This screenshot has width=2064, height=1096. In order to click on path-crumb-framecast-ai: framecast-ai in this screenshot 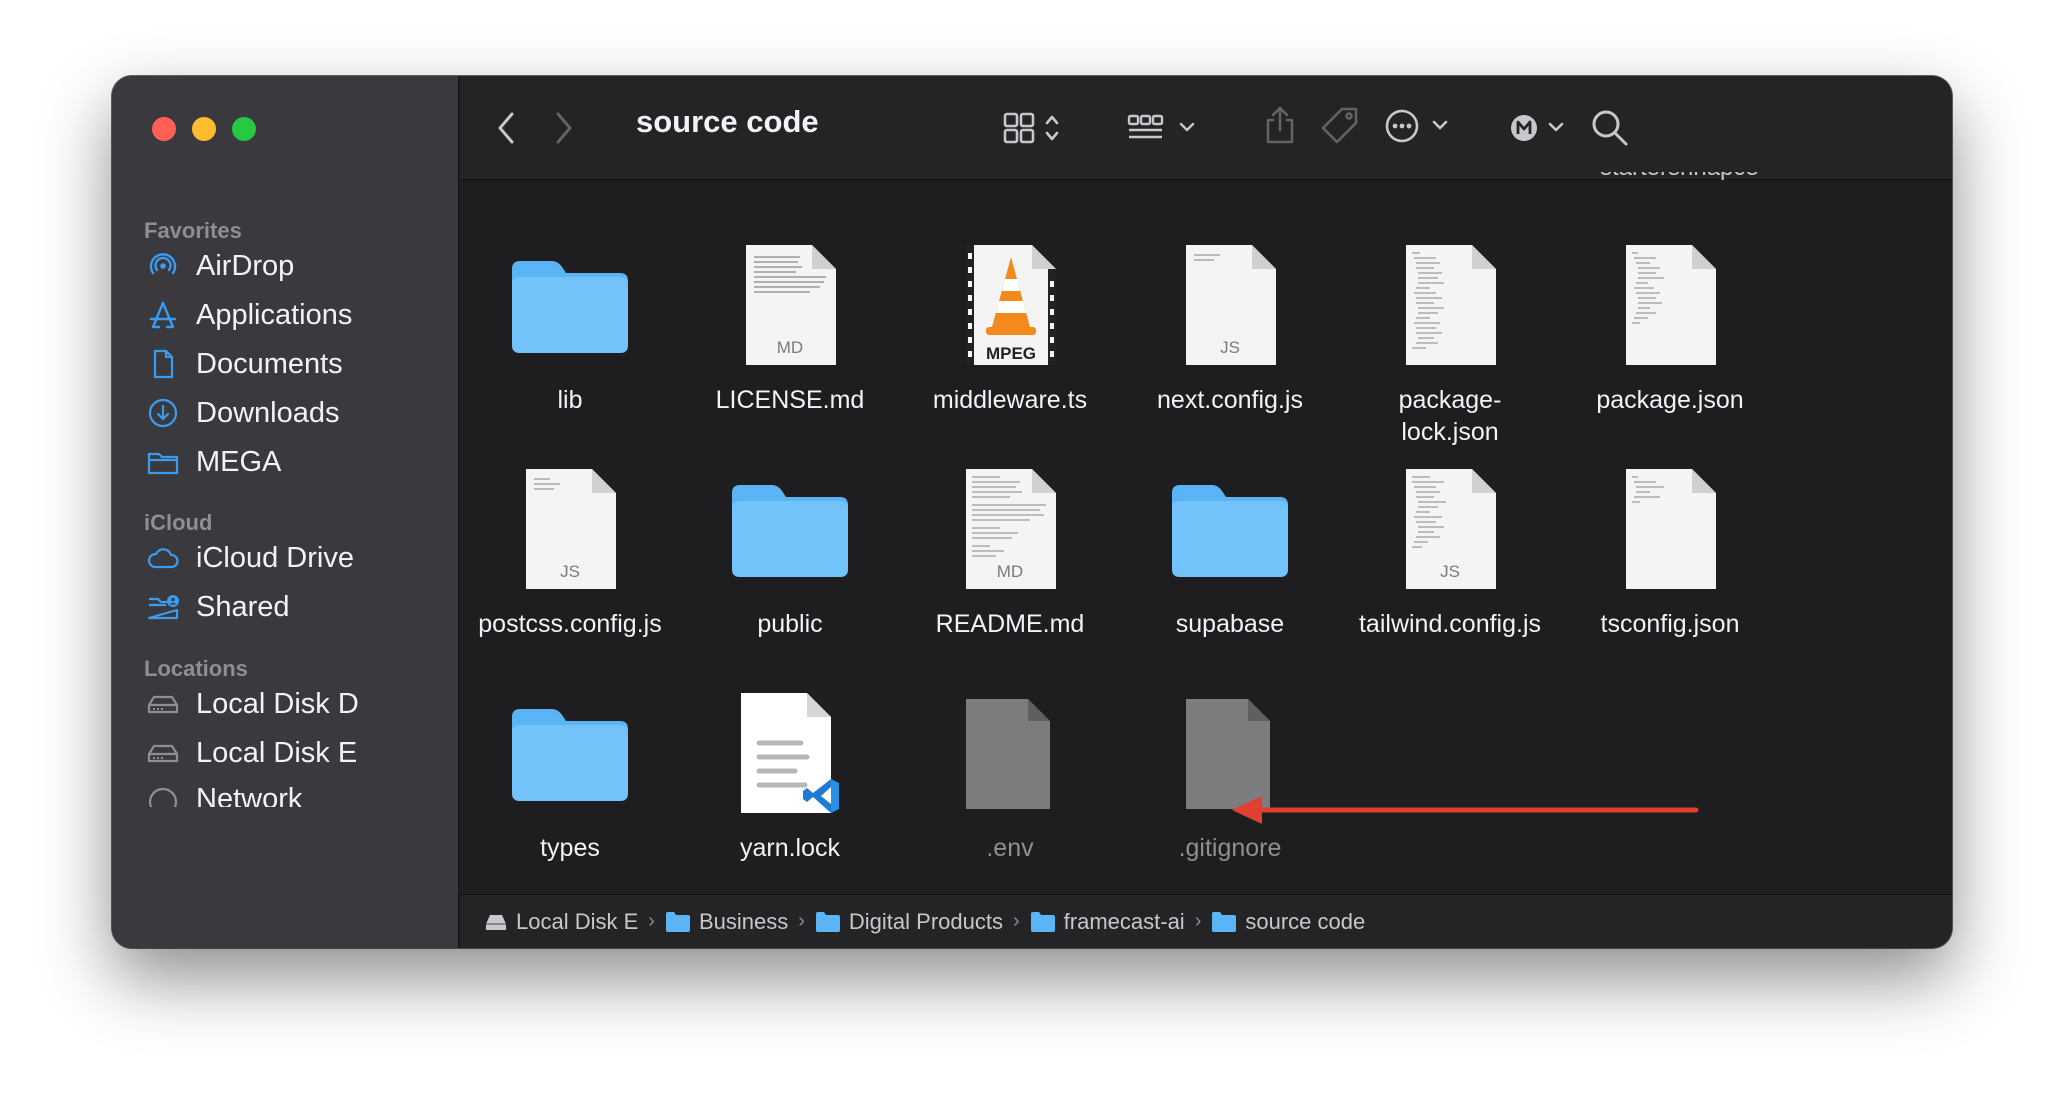, I will do `click(1107, 922)`.